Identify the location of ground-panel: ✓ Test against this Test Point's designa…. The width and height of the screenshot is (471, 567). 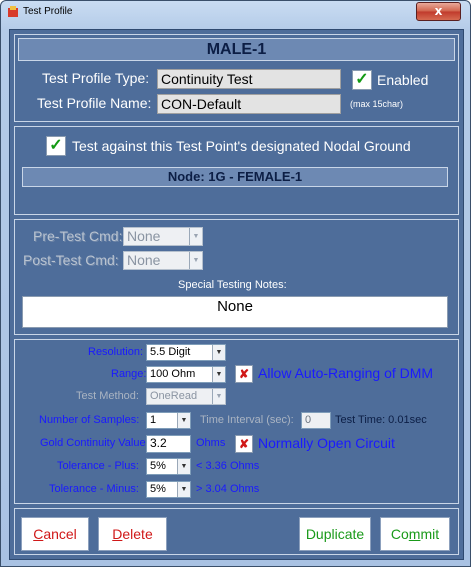
(236, 170).